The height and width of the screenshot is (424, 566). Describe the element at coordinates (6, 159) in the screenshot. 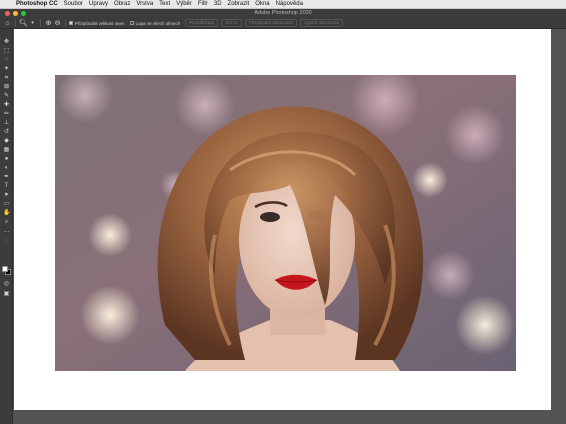

I see `blur-tool-icon: ●` at that location.